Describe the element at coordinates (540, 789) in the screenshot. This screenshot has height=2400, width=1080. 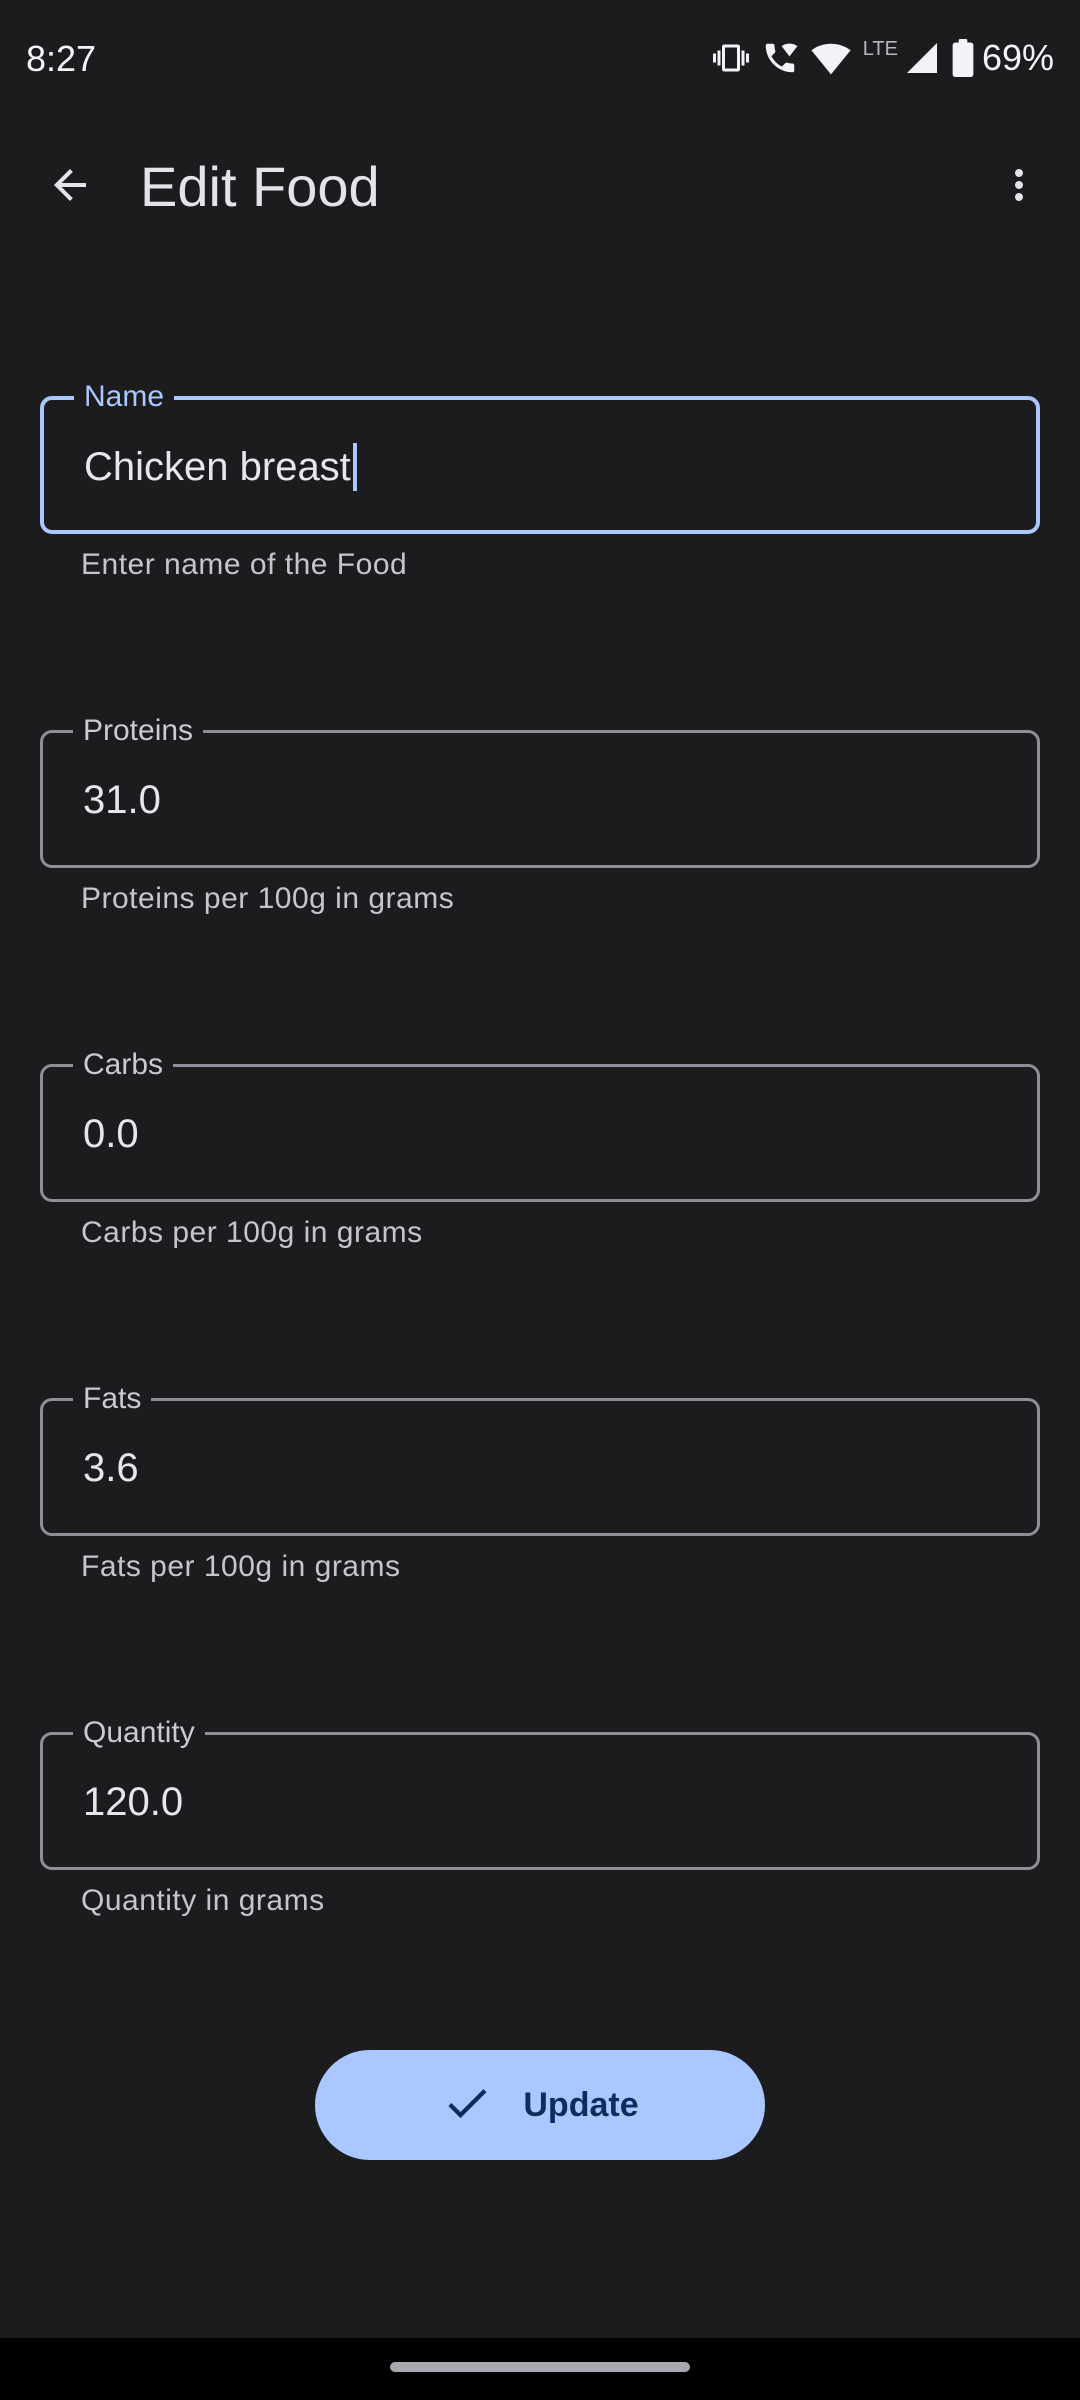
I see `proteins-input: Proteins 31.0` at that location.